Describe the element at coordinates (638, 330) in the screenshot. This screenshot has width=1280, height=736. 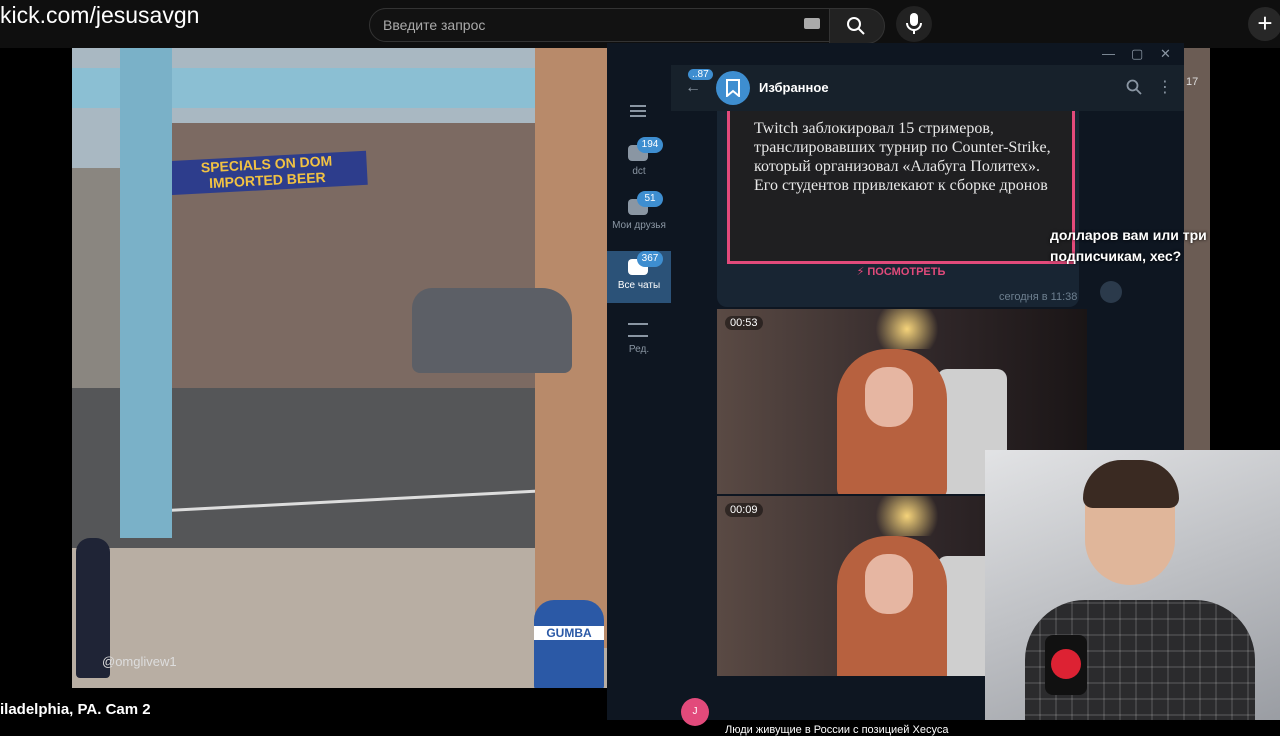
I see `sliders-icon` at that location.